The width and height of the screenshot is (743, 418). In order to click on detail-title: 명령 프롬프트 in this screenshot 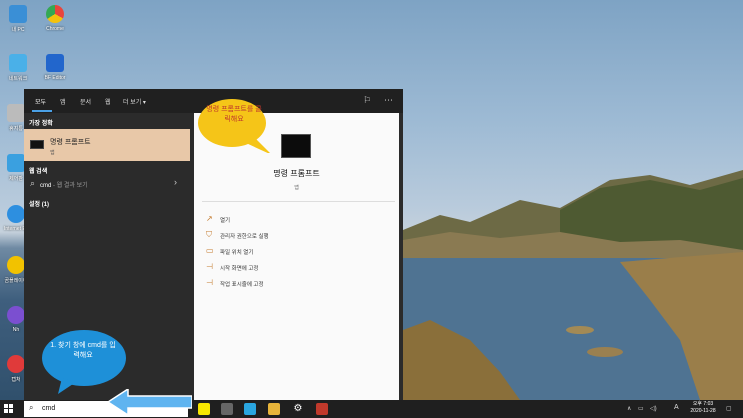, I will do `click(296, 173)`.